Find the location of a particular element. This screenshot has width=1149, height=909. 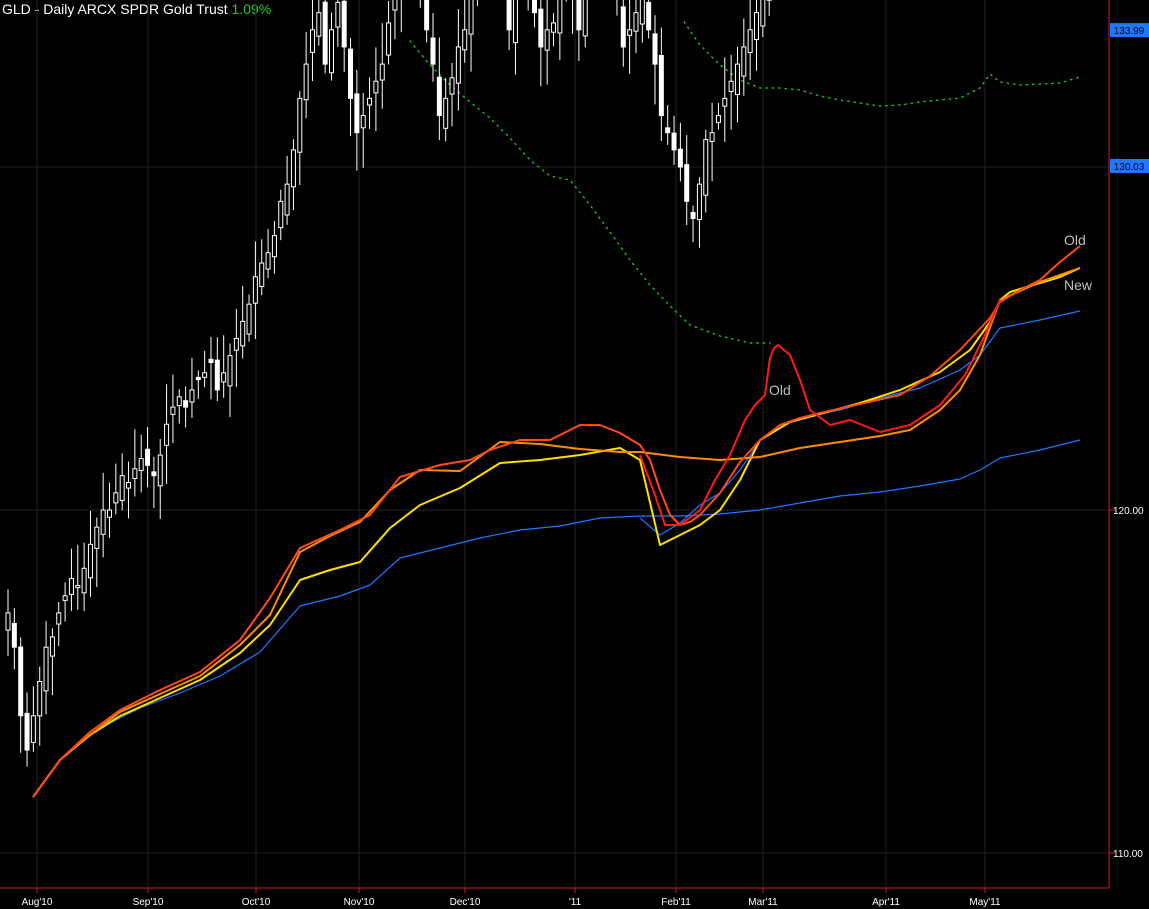

series-line-upper-band is located at coordinates (590, 192).